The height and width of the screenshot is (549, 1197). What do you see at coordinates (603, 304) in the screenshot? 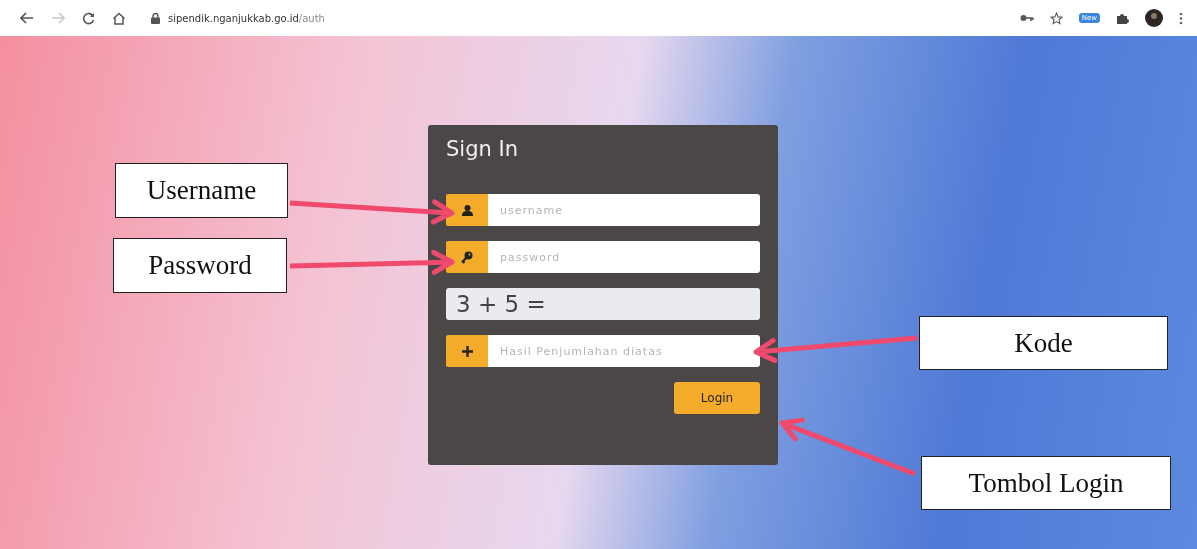
I see `captcha-question: 3 + 5 =` at bounding box center [603, 304].